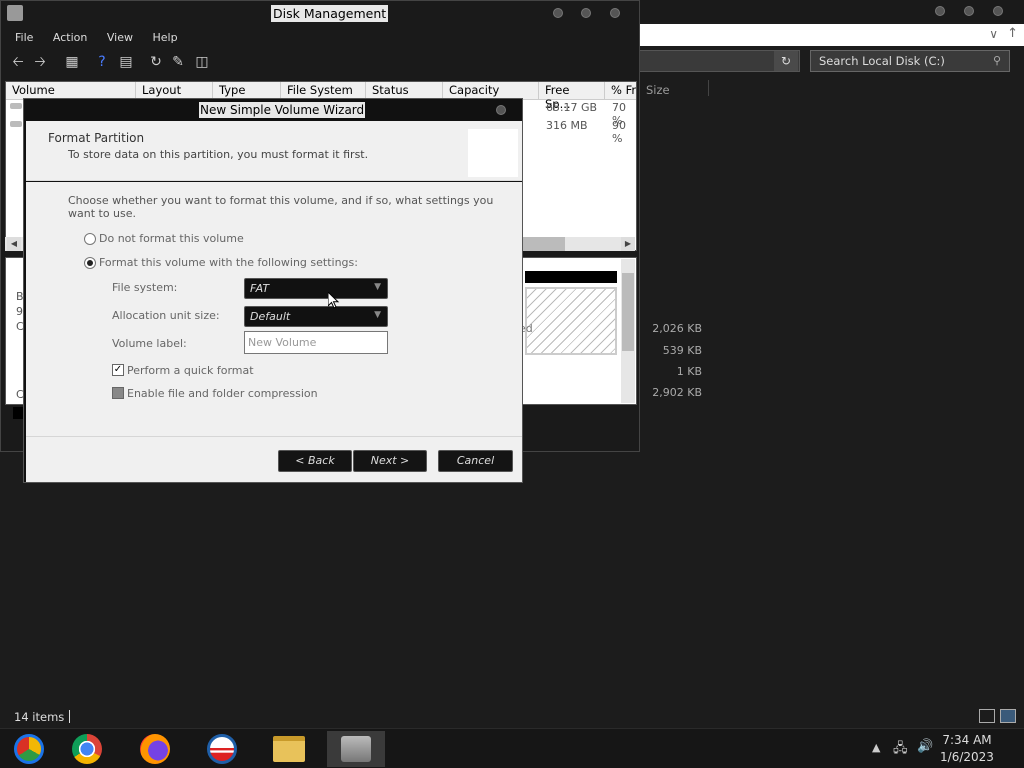  I want to click on details-view-icon, so click(987, 716).